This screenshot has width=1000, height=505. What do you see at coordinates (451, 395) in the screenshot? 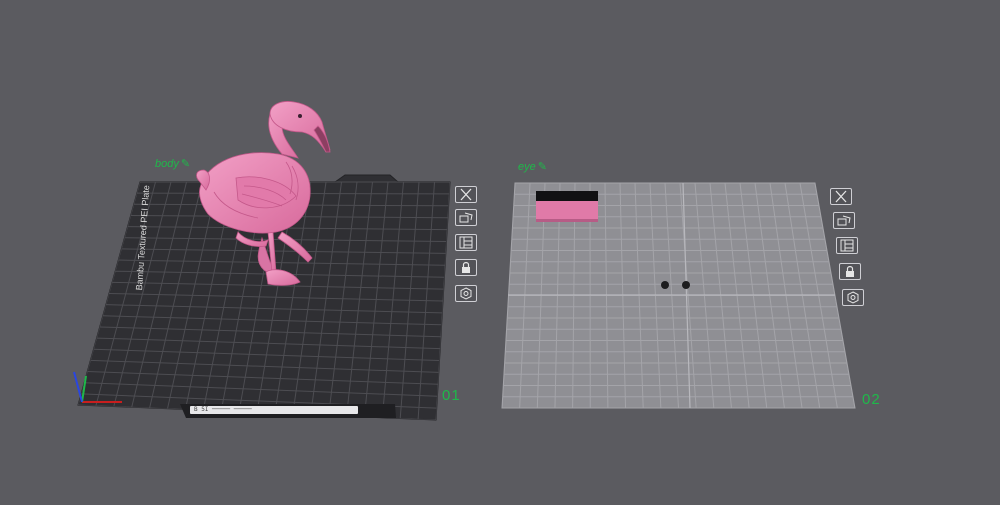
I see `plate-1-index: 01` at bounding box center [451, 395].